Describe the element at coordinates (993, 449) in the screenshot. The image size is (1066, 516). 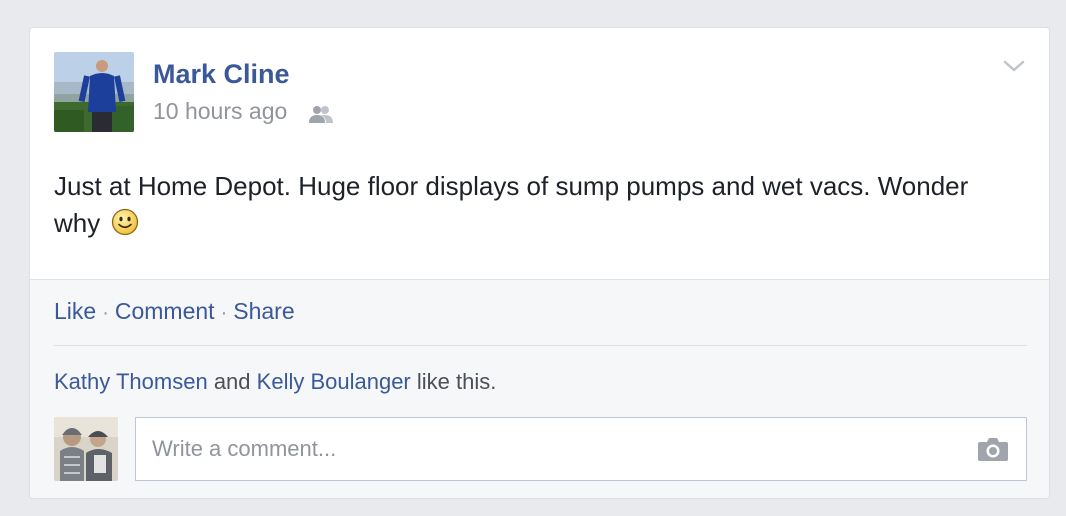
I see `camera-icon` at that location.